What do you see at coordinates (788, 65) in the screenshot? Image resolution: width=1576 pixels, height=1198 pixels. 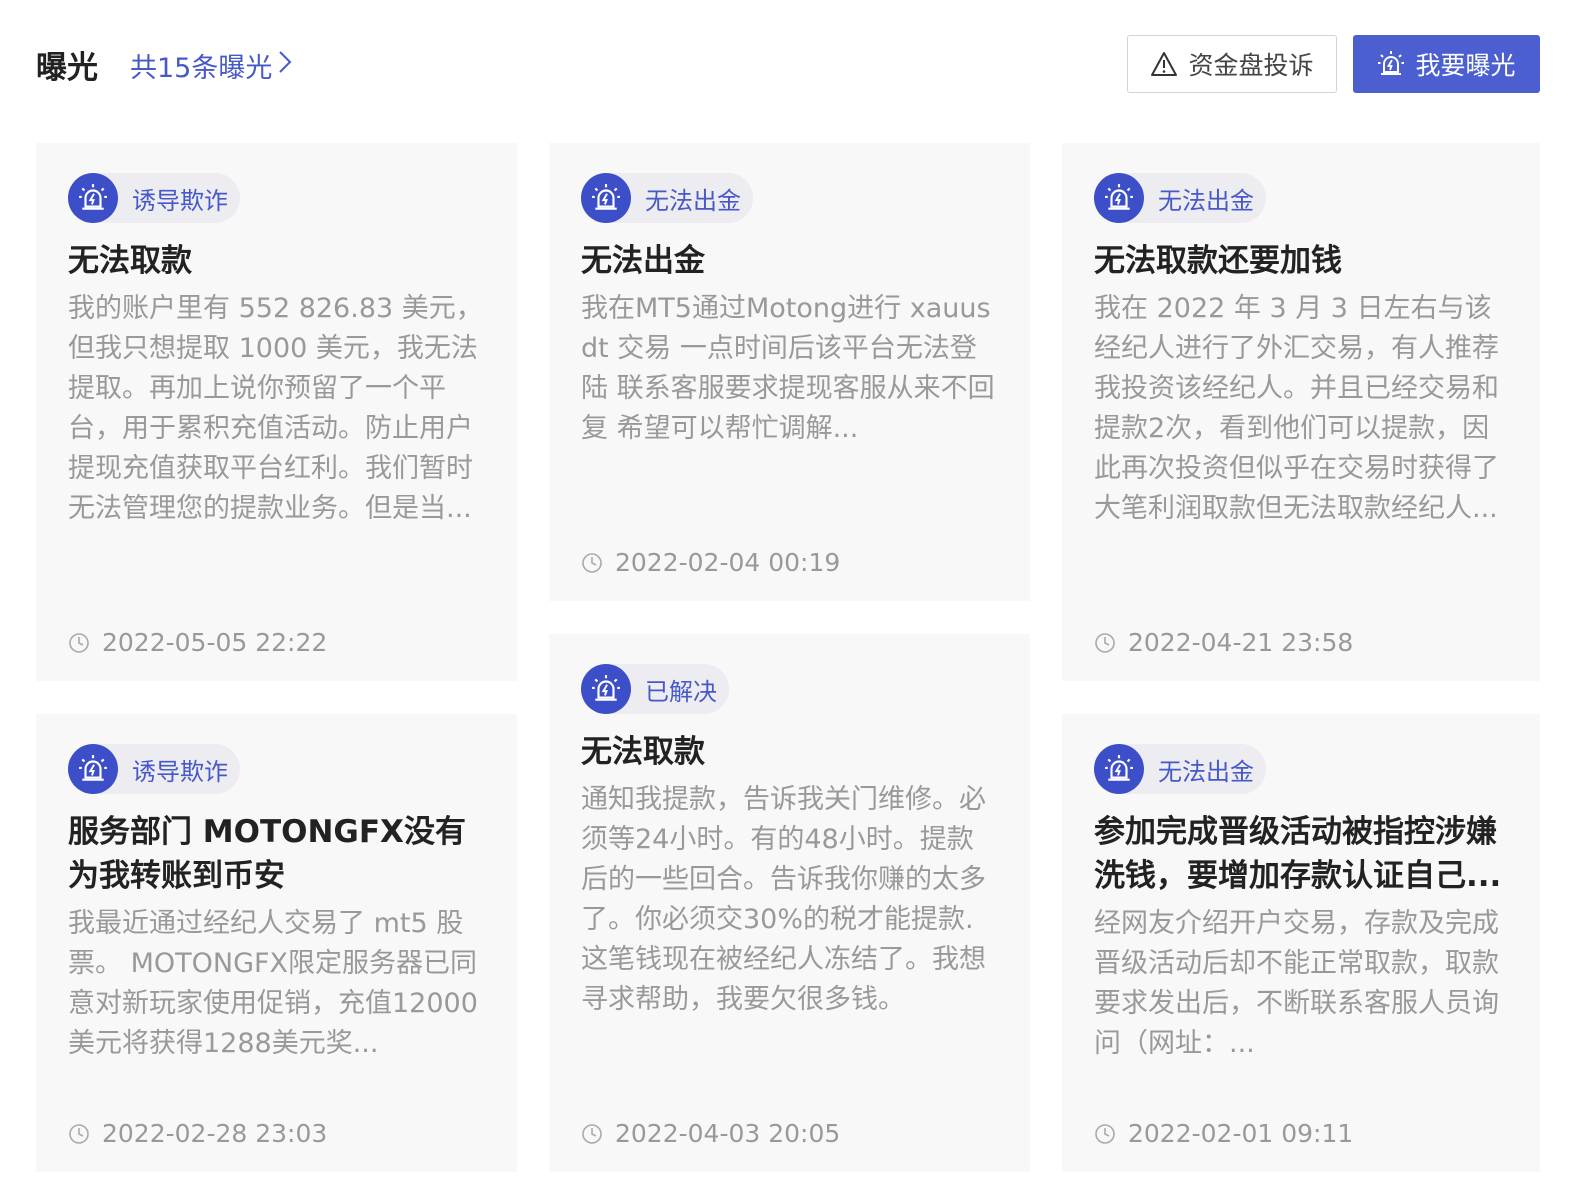 I see `exposure-header: 曝光 共15条曝光 资金盘投诉 我要曝光` at bounding box center [788, 65].